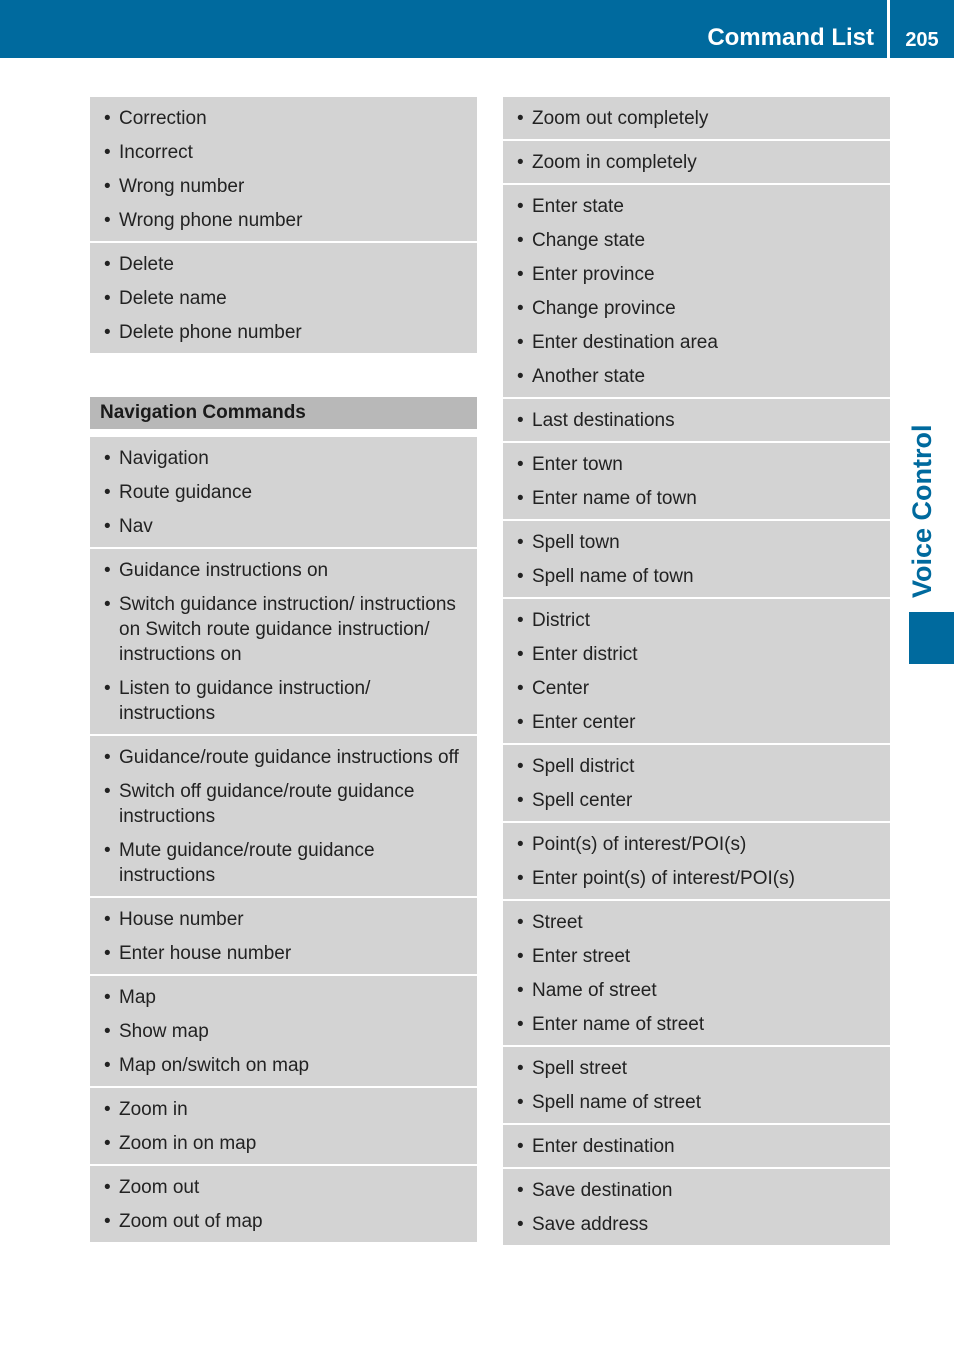  I want to click on page-number: 205, so click(922, 40).